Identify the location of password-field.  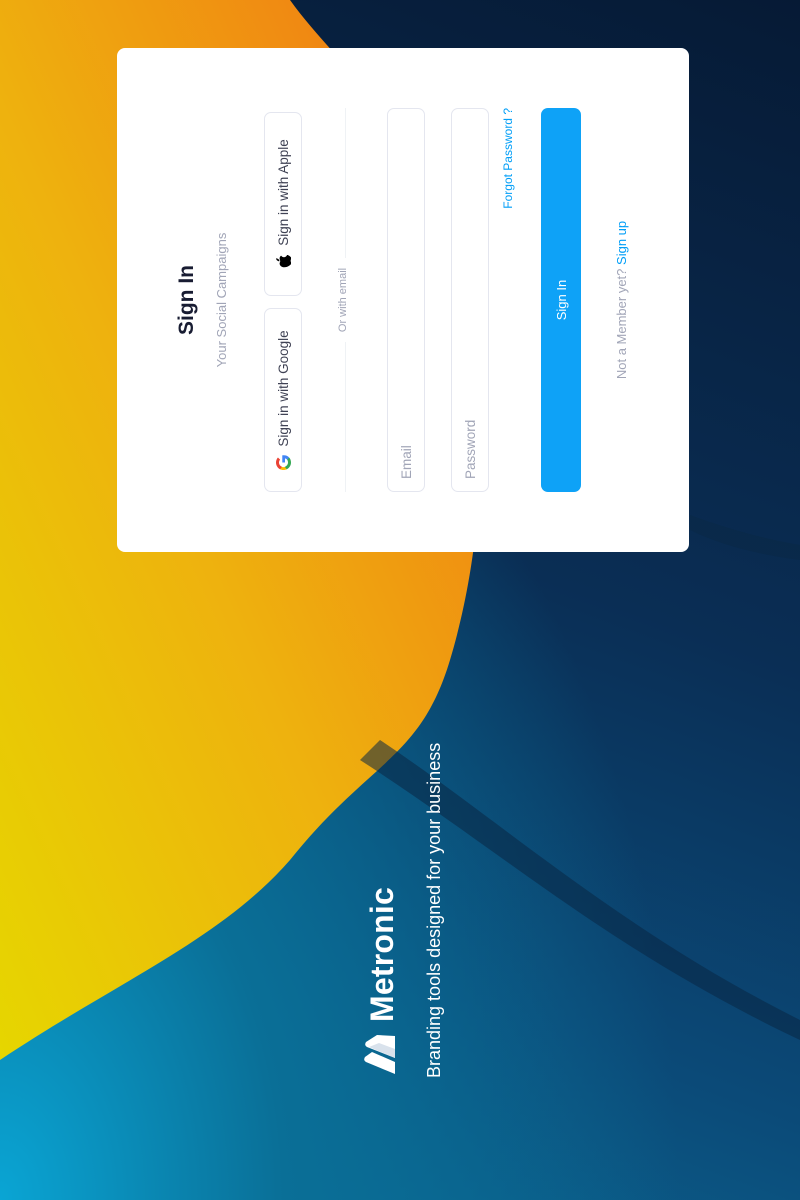
(470, 300).